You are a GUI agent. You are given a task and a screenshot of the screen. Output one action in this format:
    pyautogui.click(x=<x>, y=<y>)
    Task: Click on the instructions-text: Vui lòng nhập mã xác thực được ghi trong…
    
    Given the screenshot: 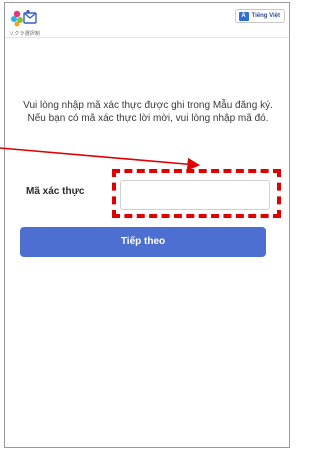 What is the action you would take?
    pyautogui.click(x=148, y=112)
    